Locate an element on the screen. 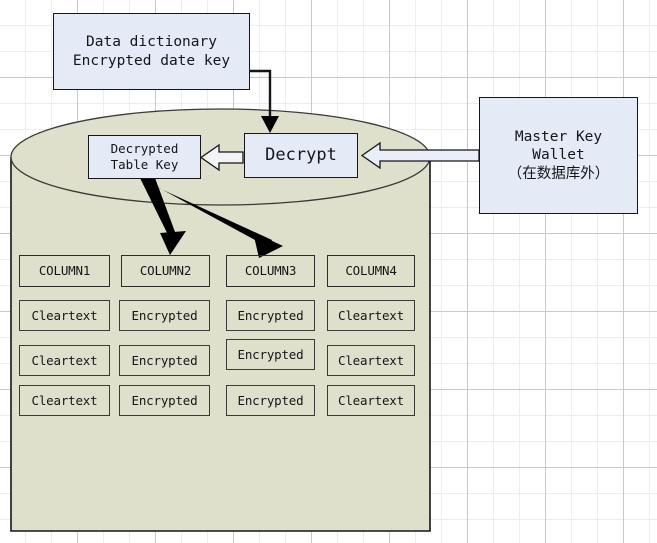 This screenshot has width=657, height=543. table-column-header: COLUMN1 is located at coordinates (64, 271).